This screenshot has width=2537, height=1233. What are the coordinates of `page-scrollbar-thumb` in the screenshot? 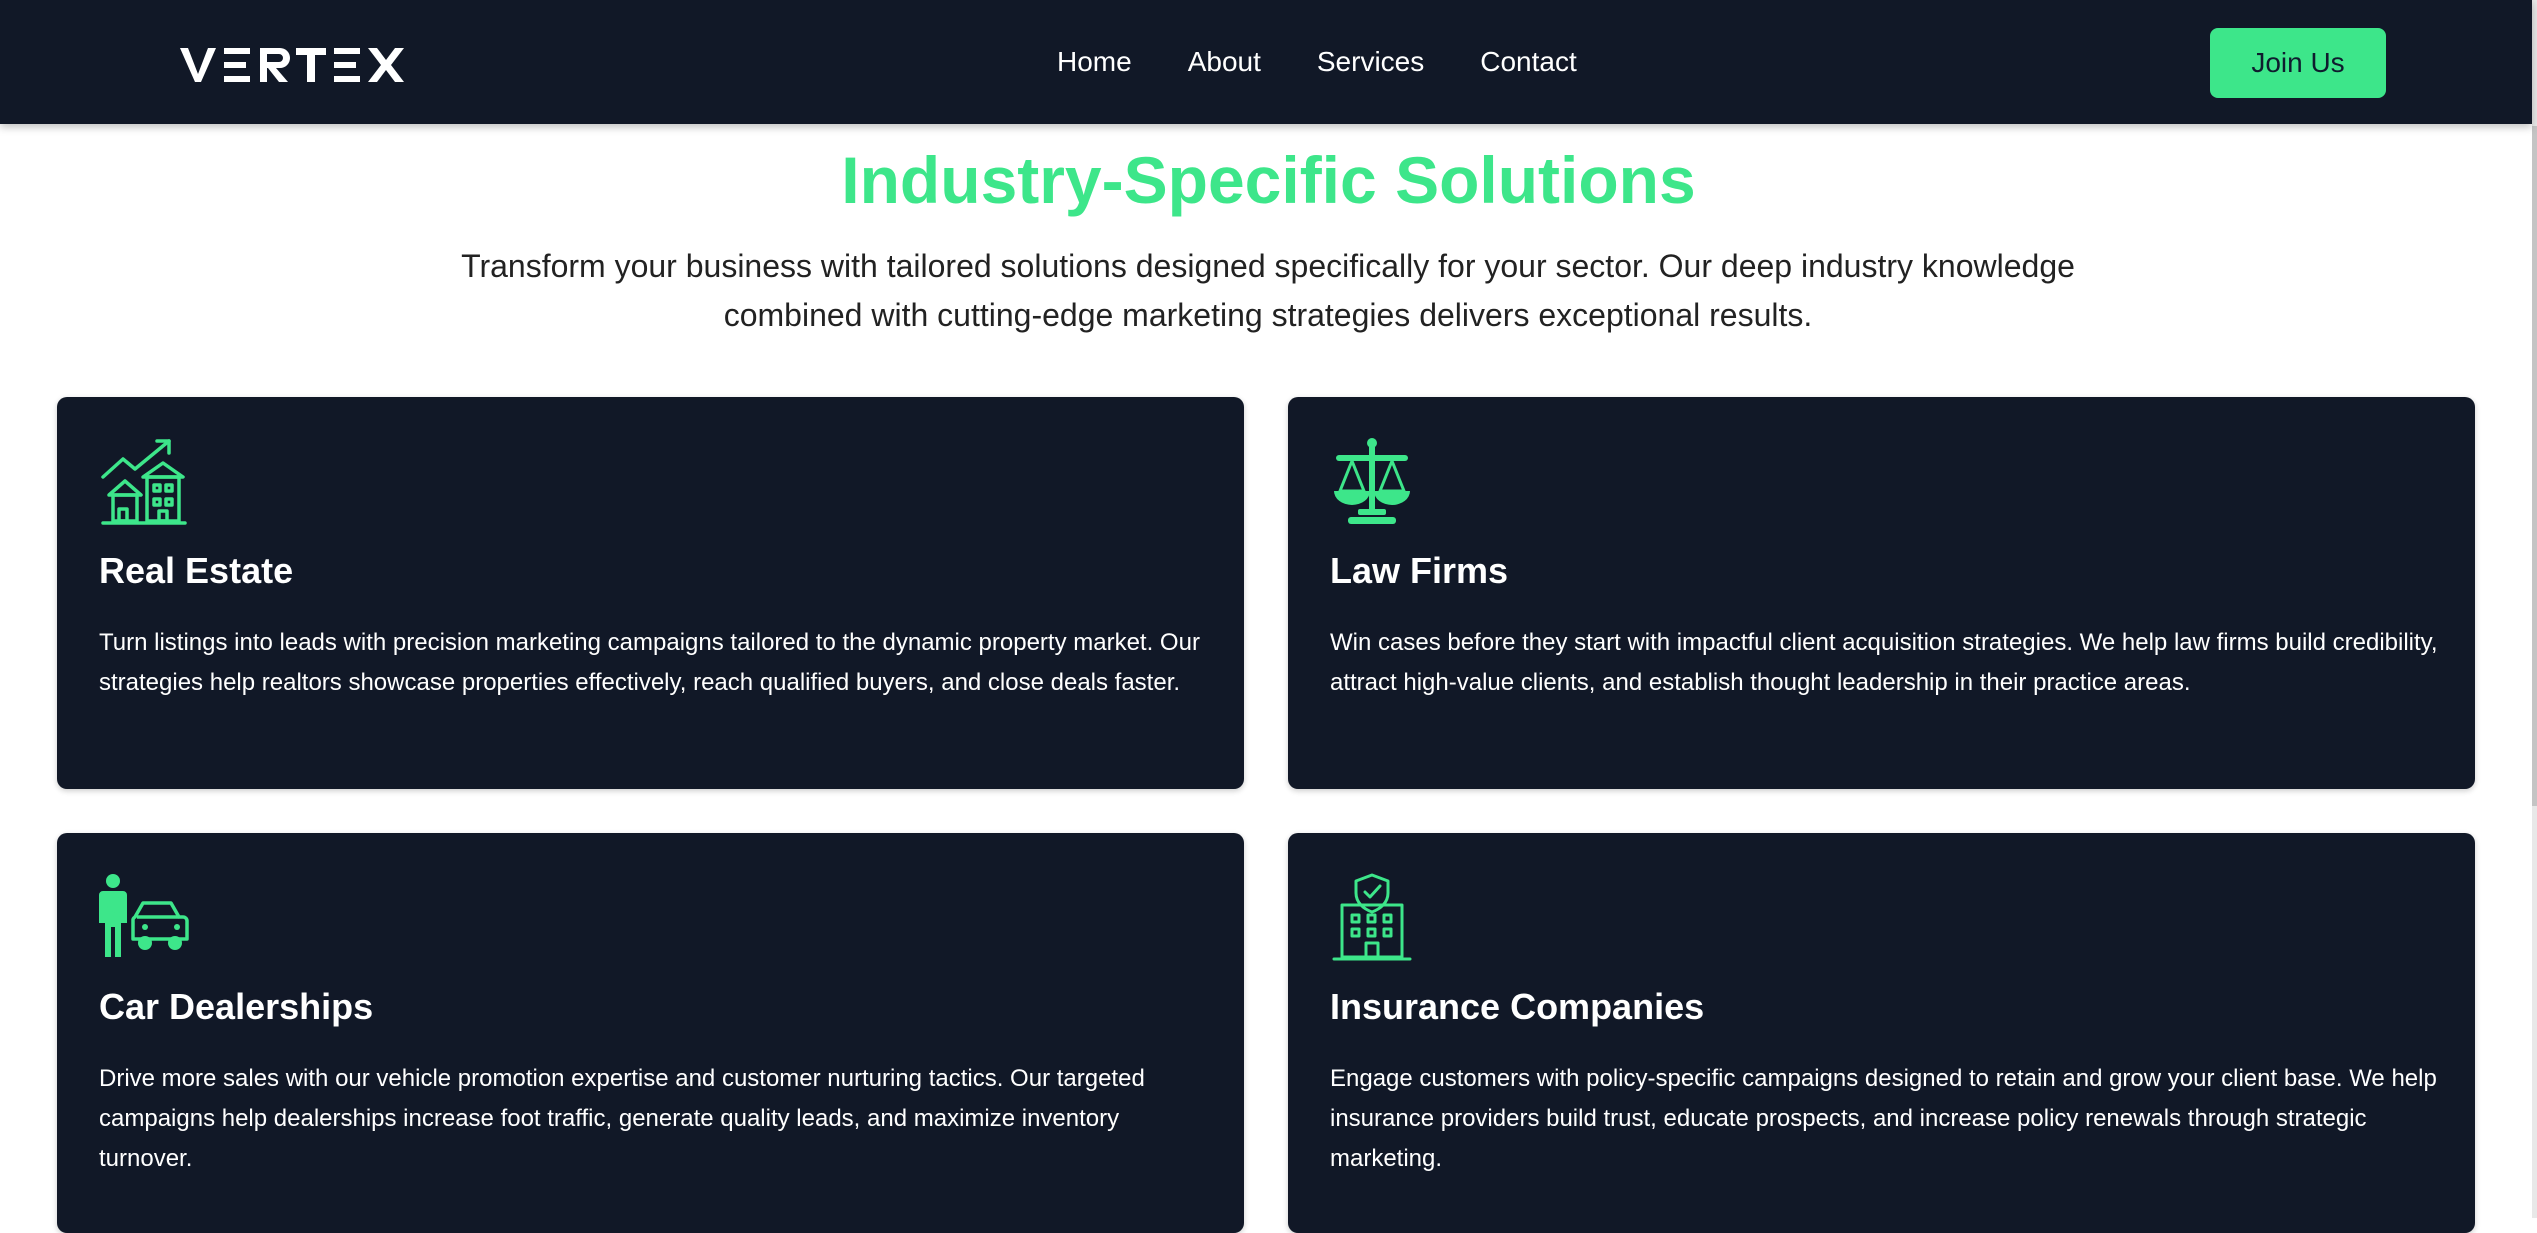 It's located at (2534, 466).